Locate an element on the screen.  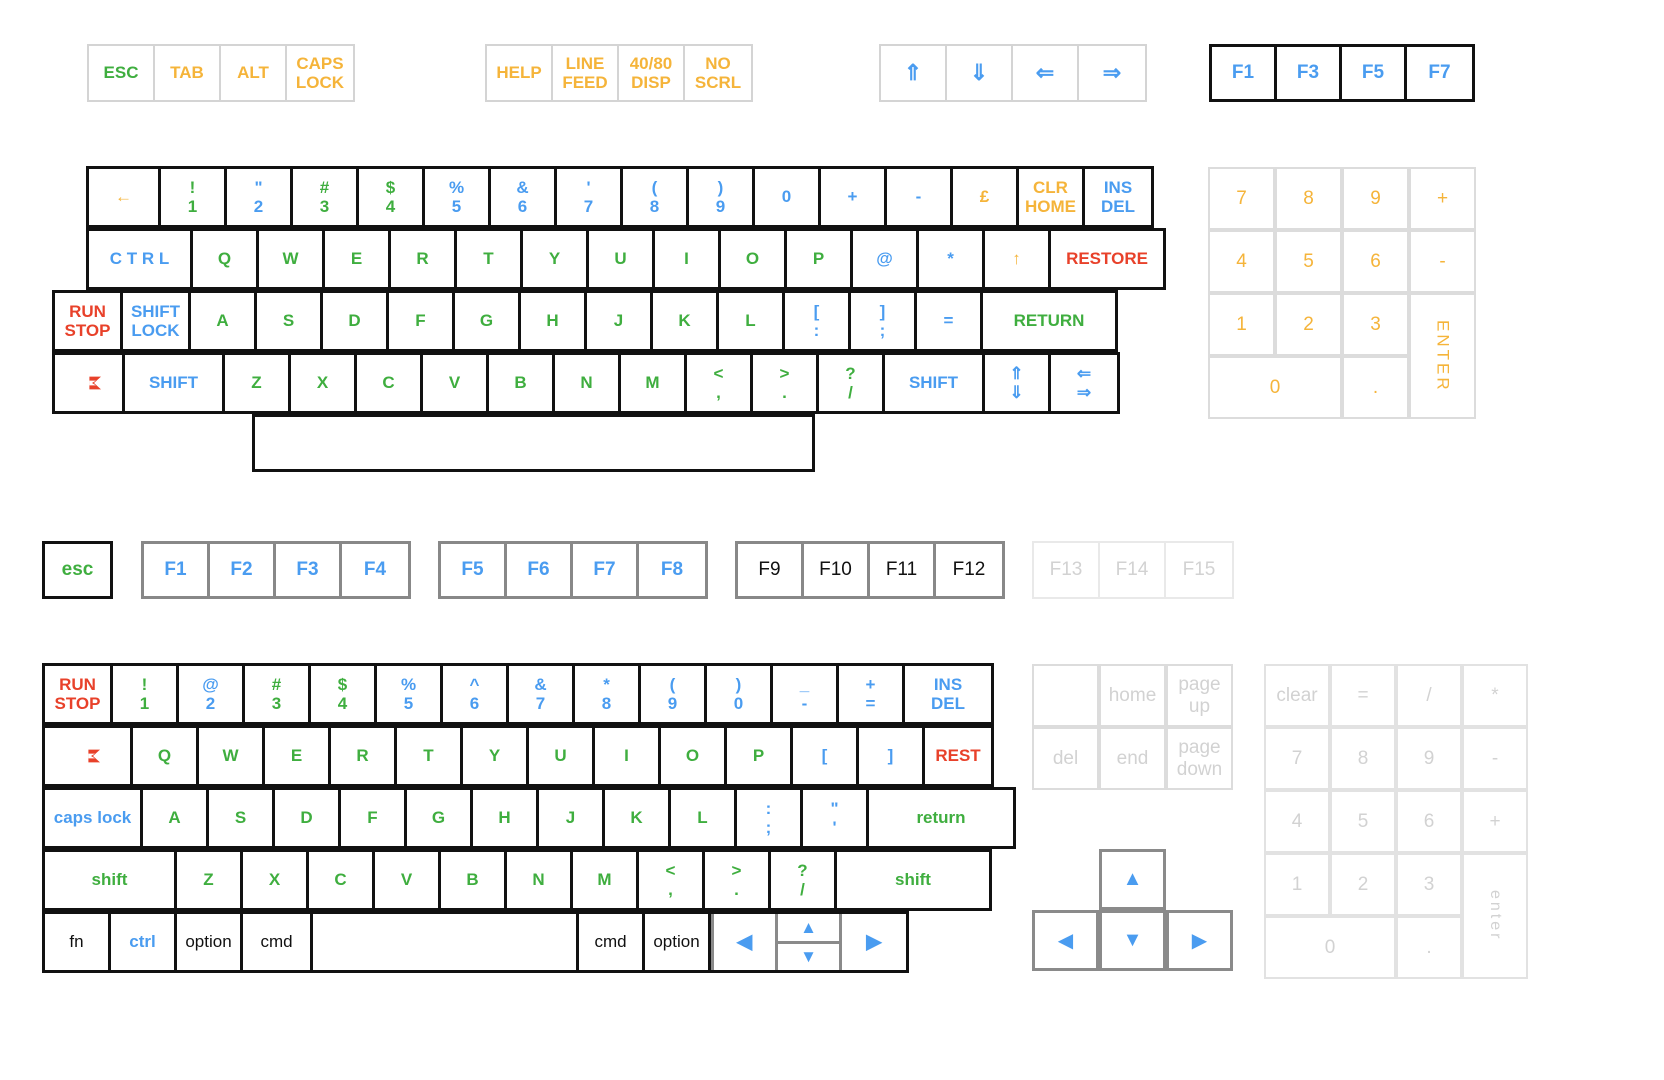
mac-mod-ctrl: ctrl is located at coordinates (144, 942).